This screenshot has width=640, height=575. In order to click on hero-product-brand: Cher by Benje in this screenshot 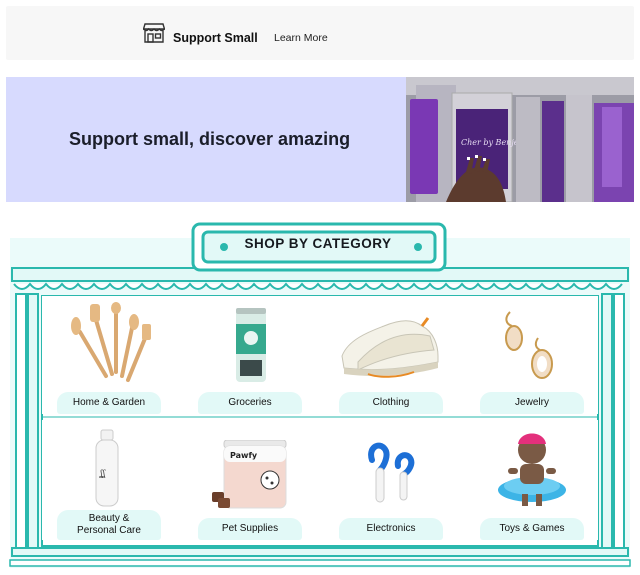, I will do `click(490, 142)`.